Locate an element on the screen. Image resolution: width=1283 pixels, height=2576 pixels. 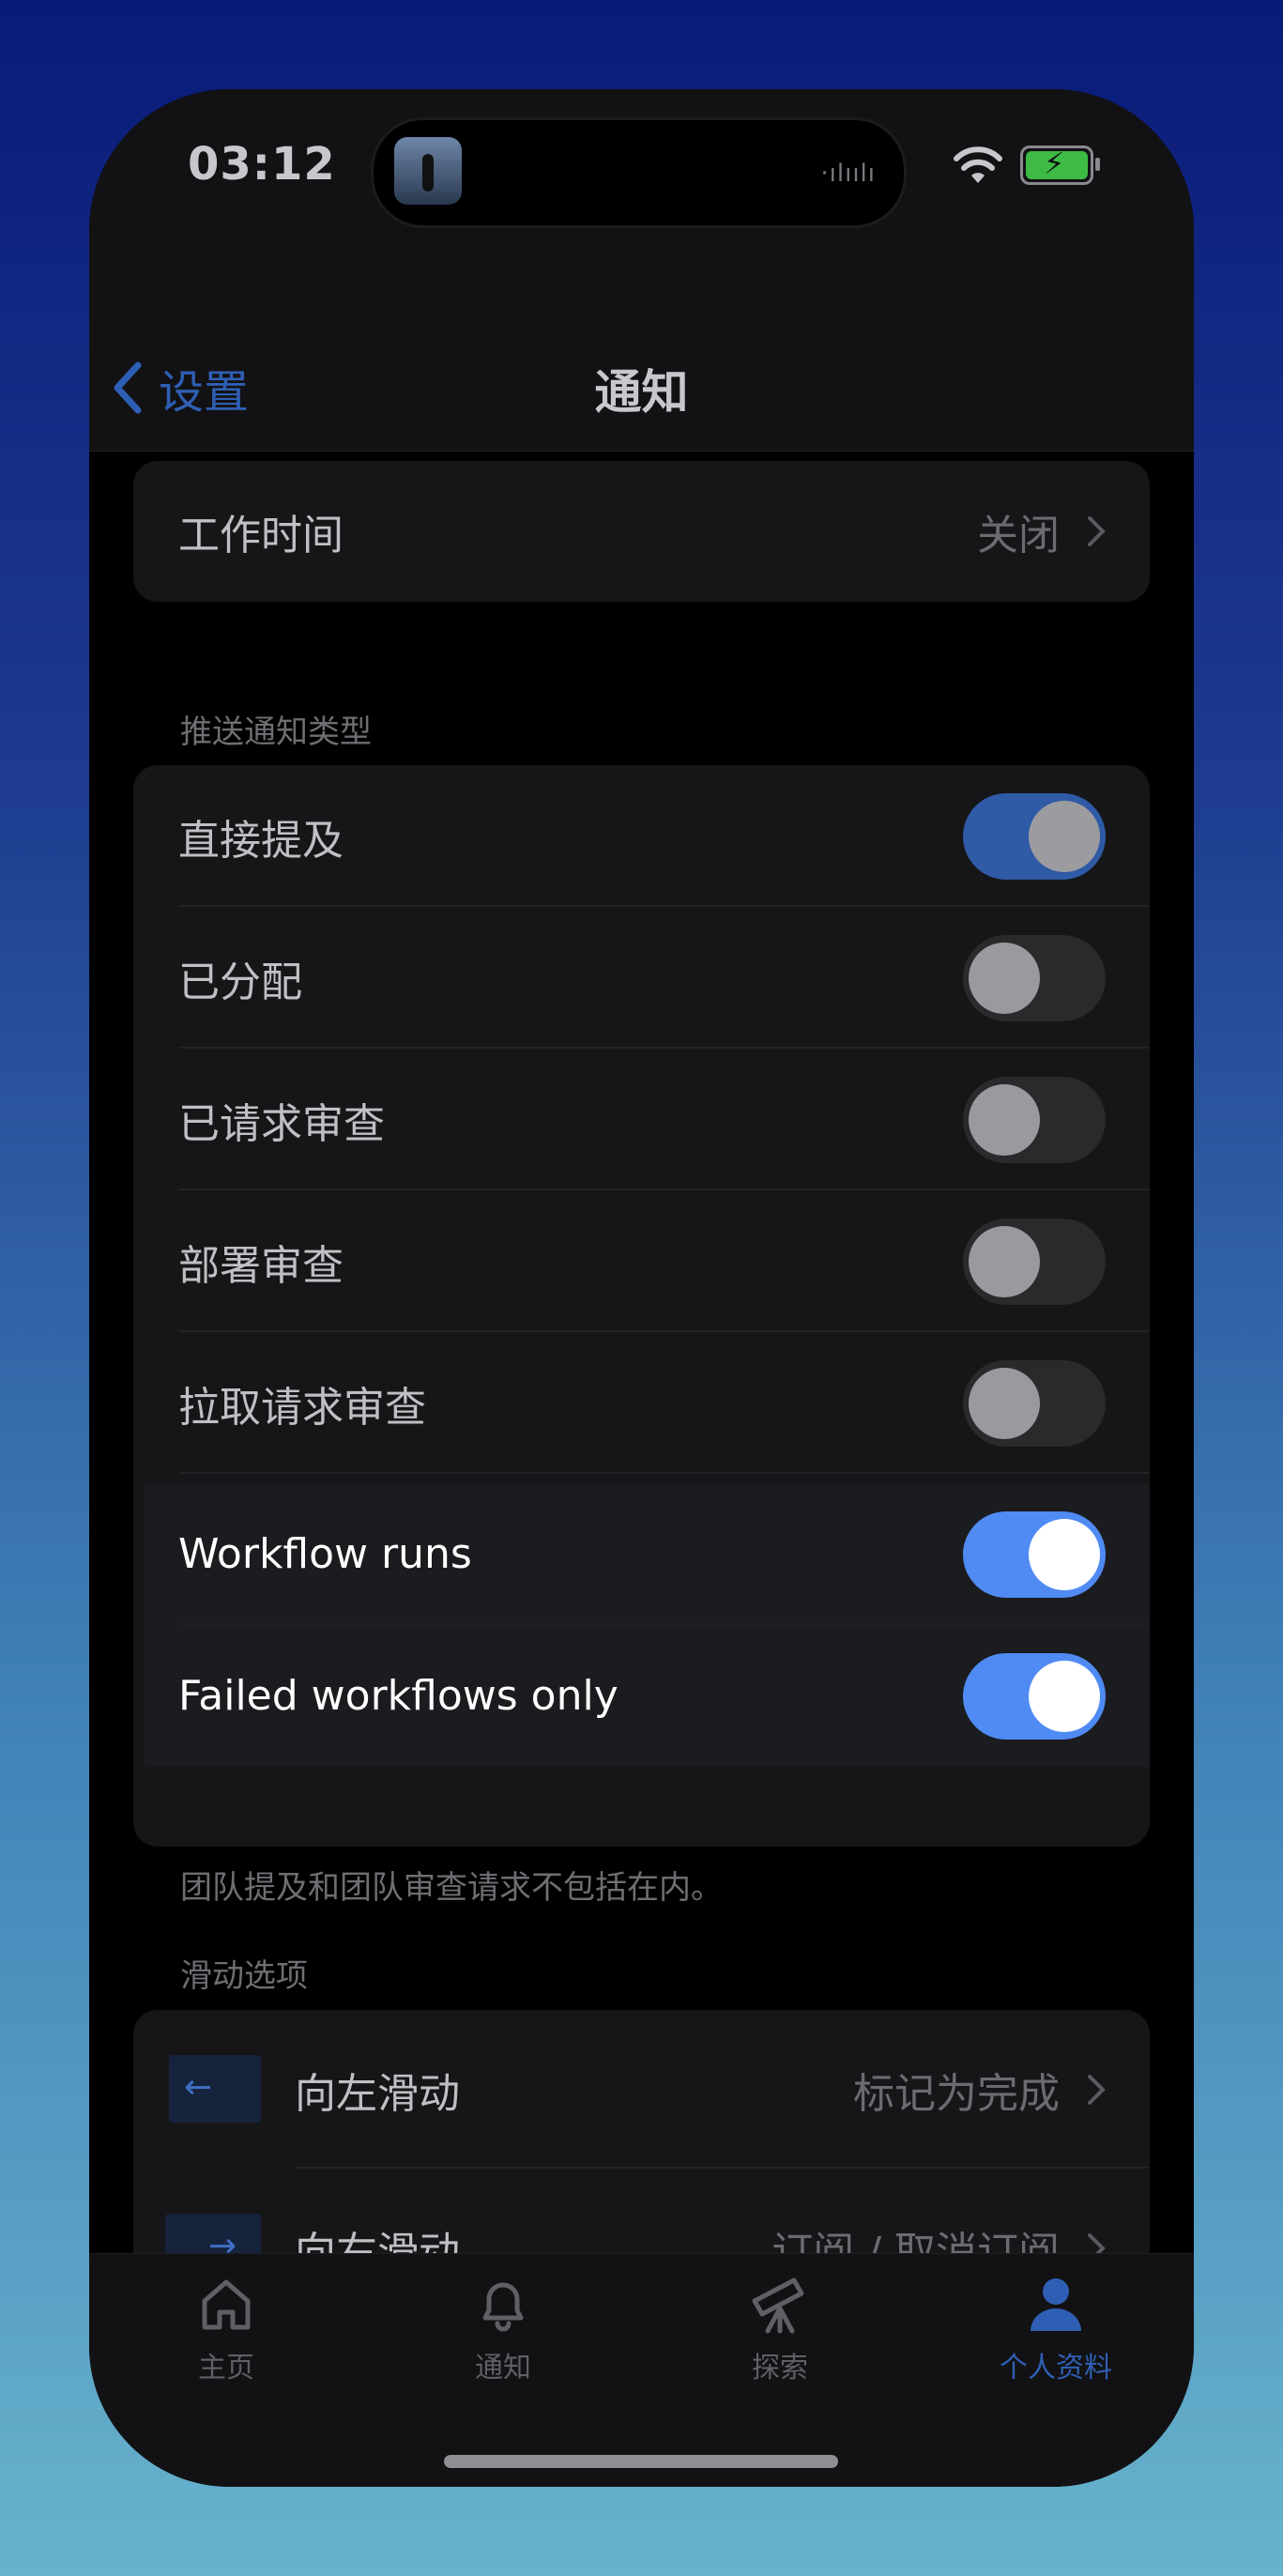
swipe-left-value: 标记为完成 is located at coordinates (957, 2094).